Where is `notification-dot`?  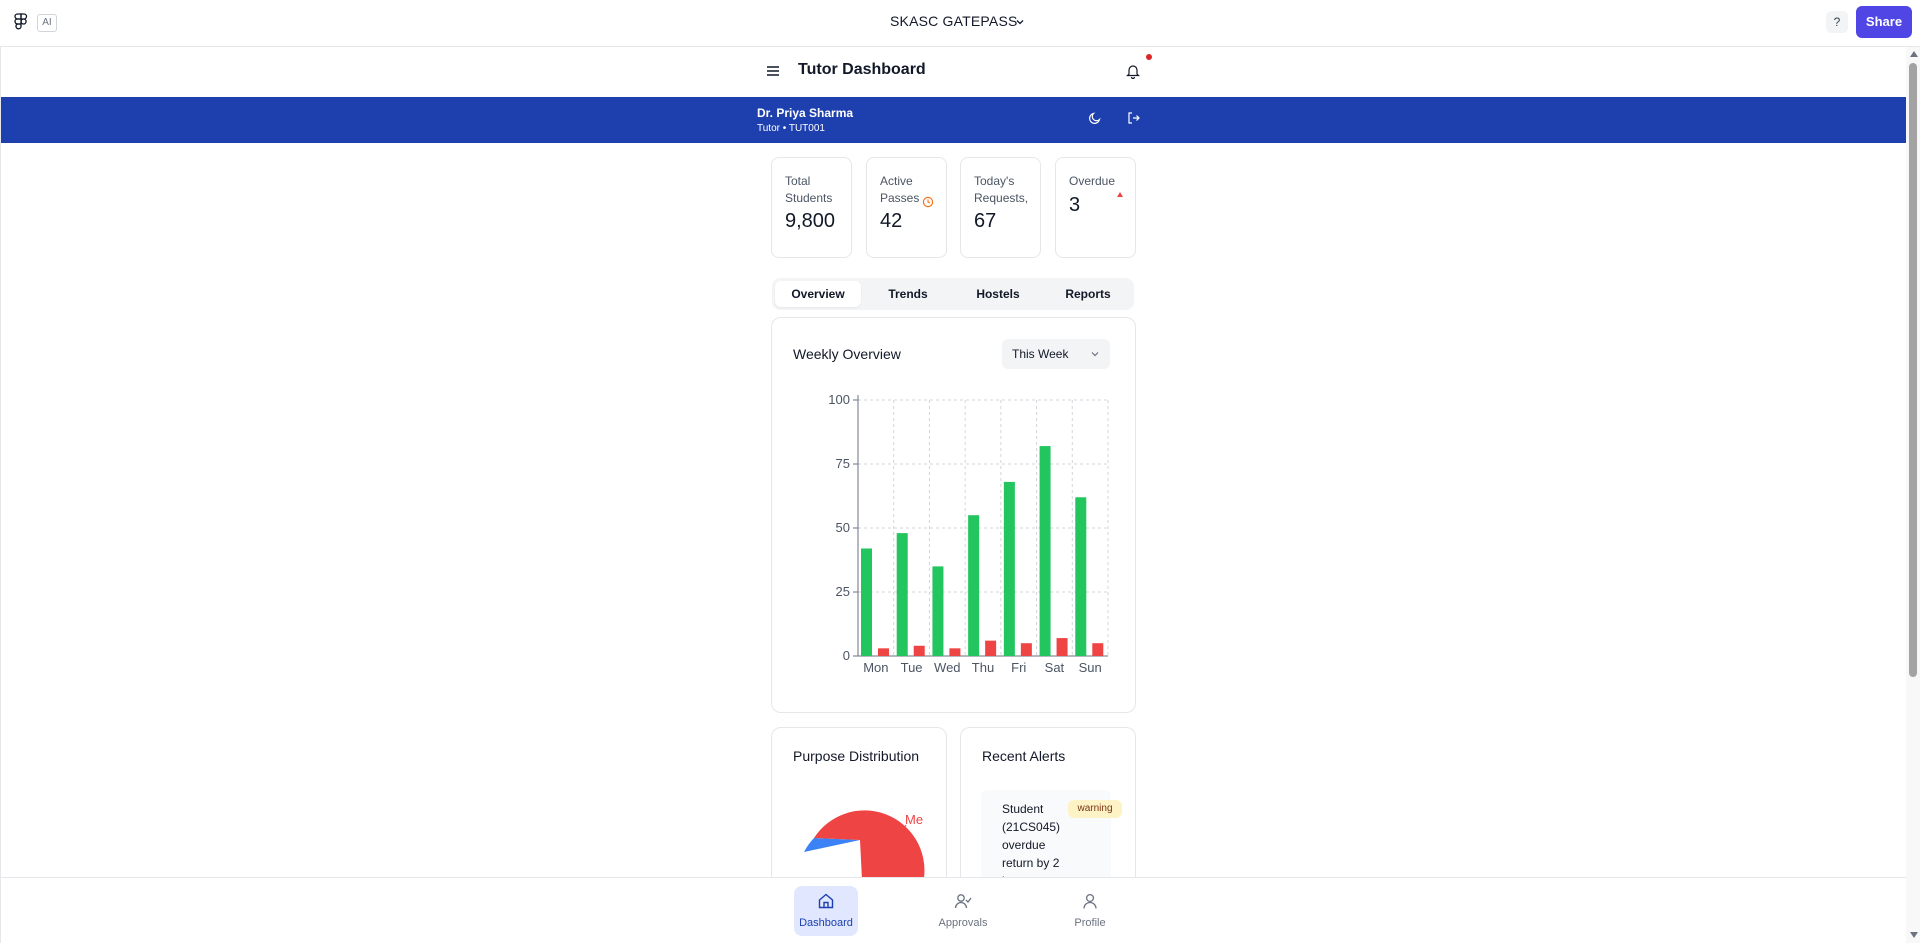
notification-dot is located at coordinates (1149, 57).